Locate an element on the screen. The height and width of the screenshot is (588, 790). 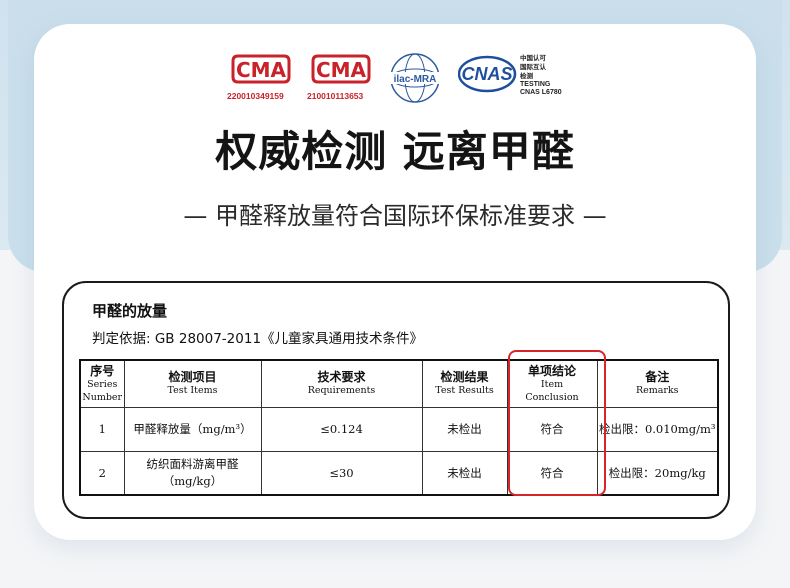
col-header-remarks: 备注 Remarks is located at coordinates (657, 383).